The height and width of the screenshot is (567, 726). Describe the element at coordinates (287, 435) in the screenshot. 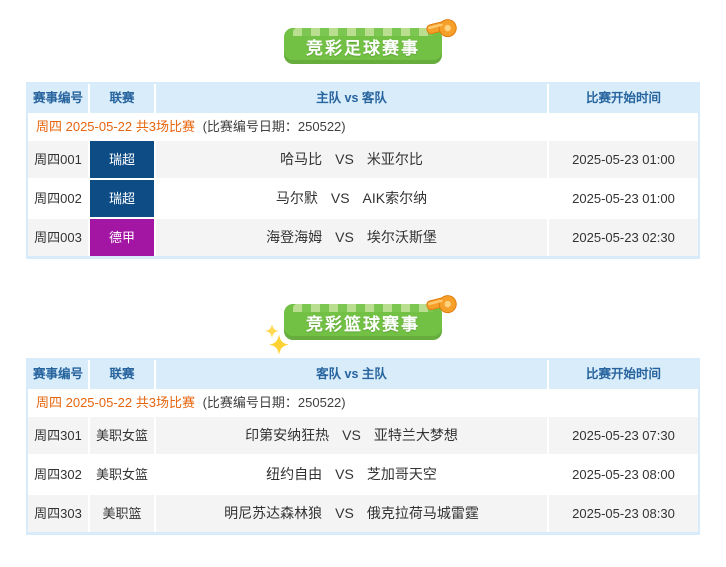

I see `team-away: 印第安纳狂热` at that location.